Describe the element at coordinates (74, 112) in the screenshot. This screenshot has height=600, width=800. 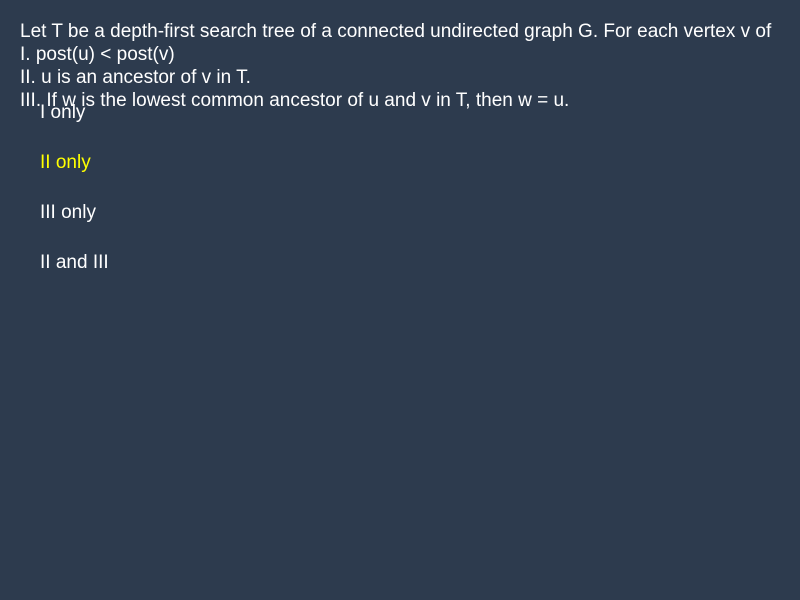
I see `option-a: I only` at that location.